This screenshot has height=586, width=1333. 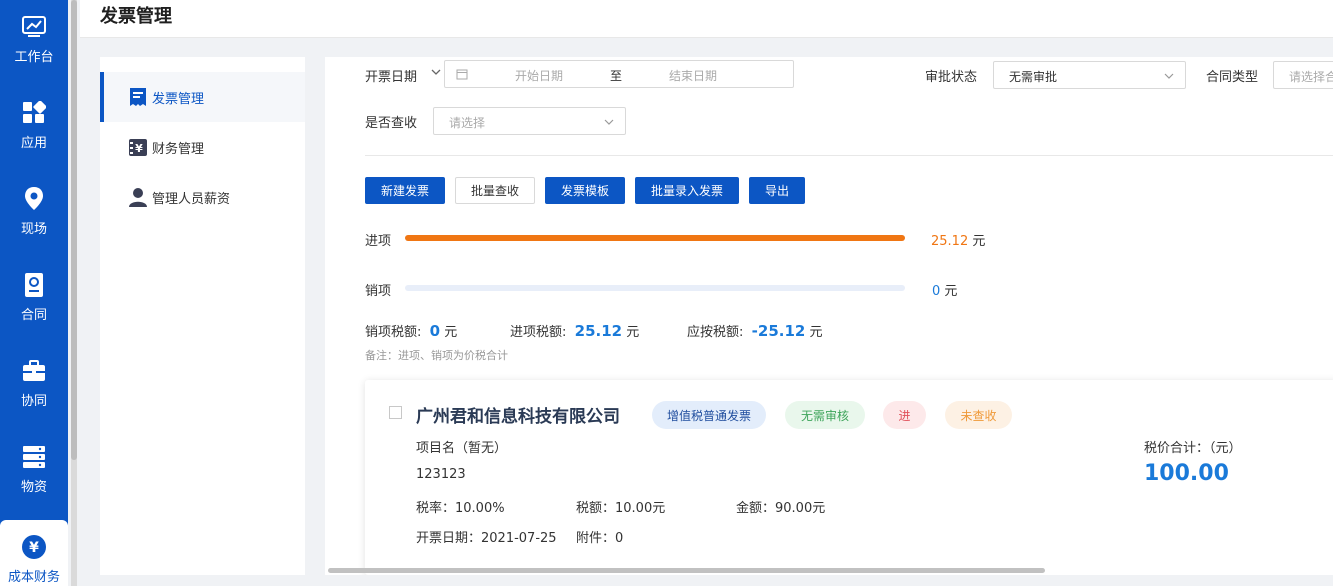 I want to click on calendar-icon, so click(x=462, y=76).